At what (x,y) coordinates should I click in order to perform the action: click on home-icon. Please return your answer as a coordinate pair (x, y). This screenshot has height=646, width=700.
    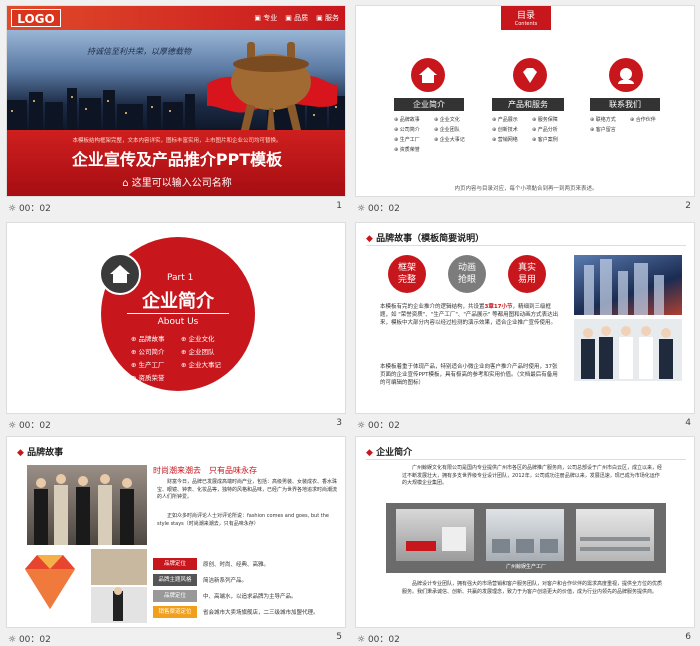
    Looking at the image, I should click on (428, 75).